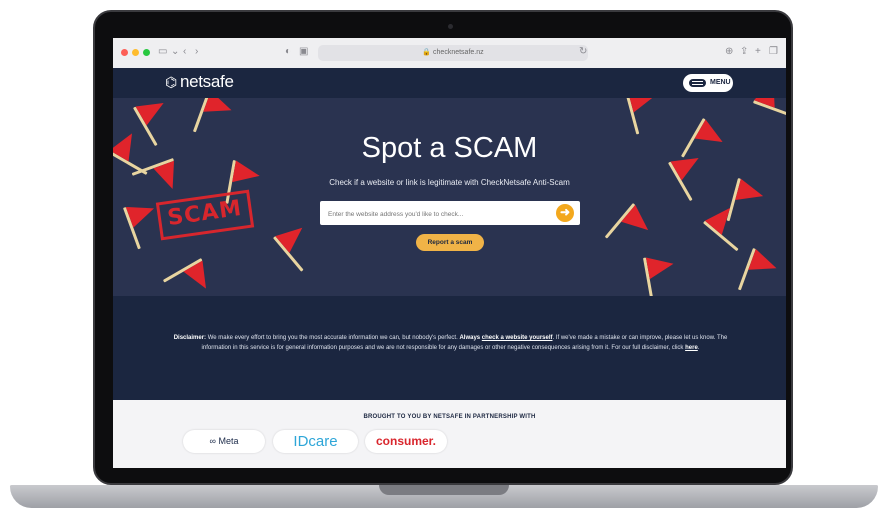  What do you see at coordinates (162, 52) in the screenshot?
I see `sidebar-icon: ▭` at bounding box center [162, 52].